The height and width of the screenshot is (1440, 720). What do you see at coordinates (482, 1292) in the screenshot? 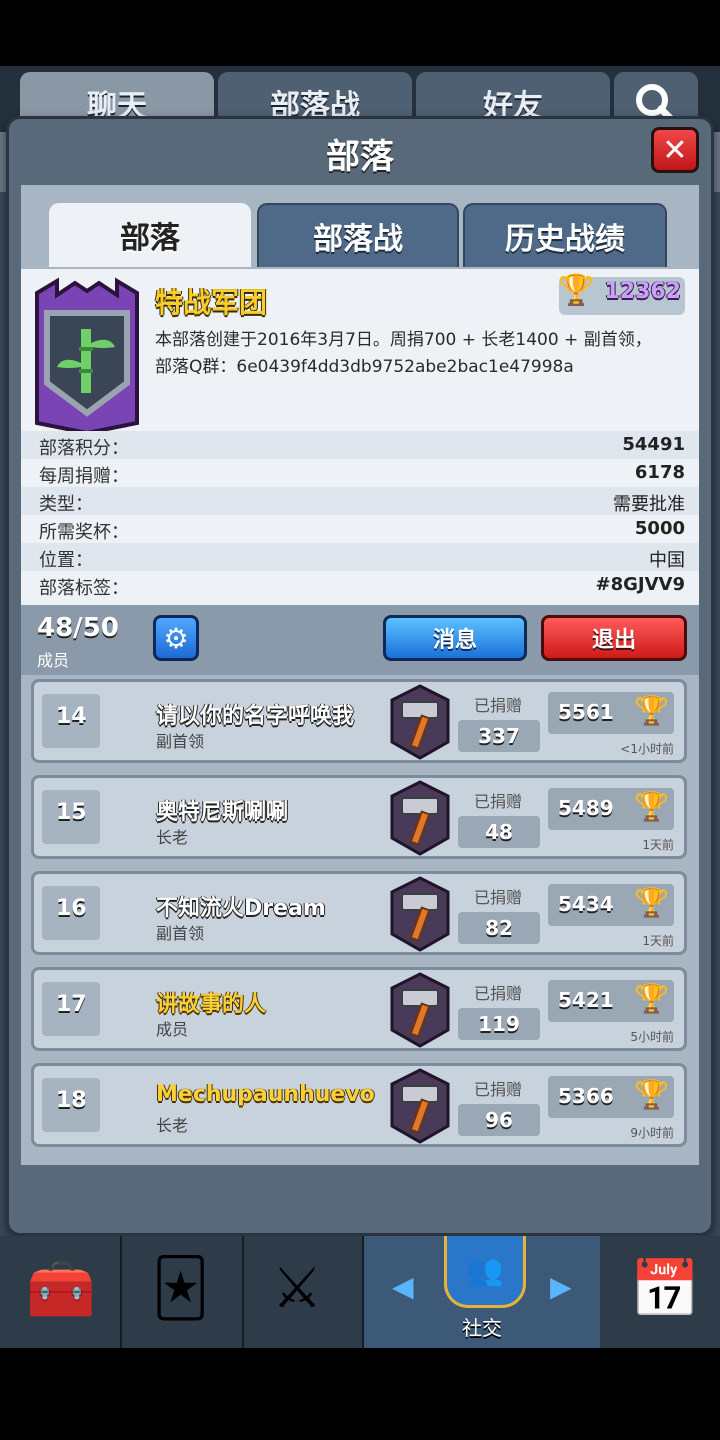
I see `nav-social: ◀ 👥 ▶ 社交` at bounding box center [482, 1292].